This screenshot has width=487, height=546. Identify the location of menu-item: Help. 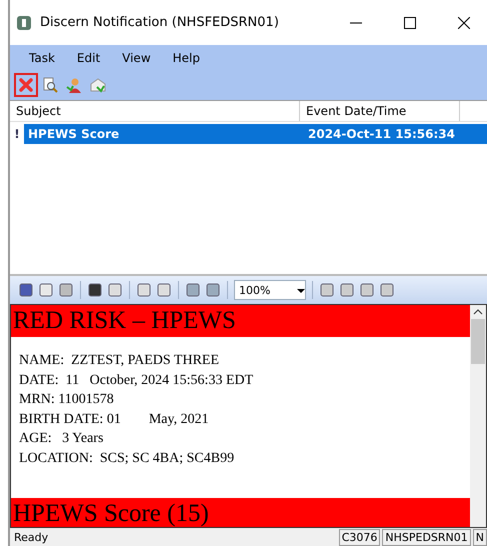
(186, 57).